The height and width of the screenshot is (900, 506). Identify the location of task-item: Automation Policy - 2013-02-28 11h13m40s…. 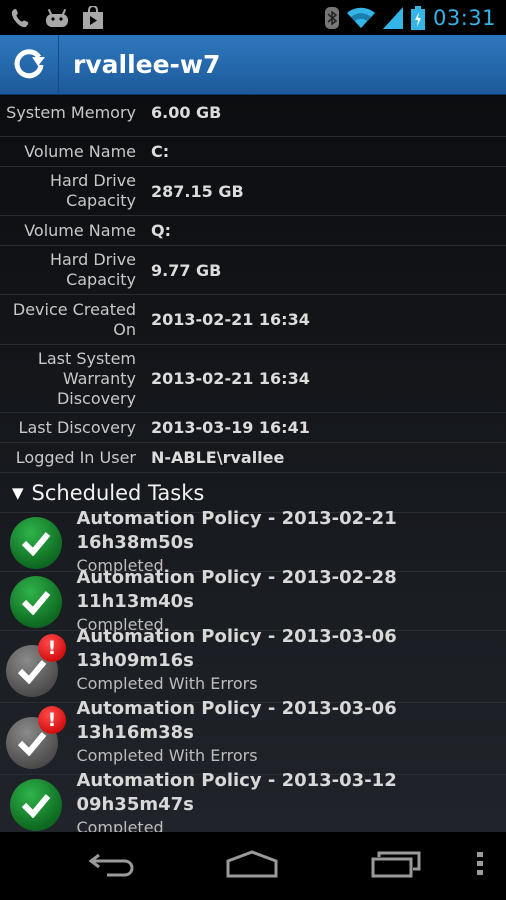
(253, 600).